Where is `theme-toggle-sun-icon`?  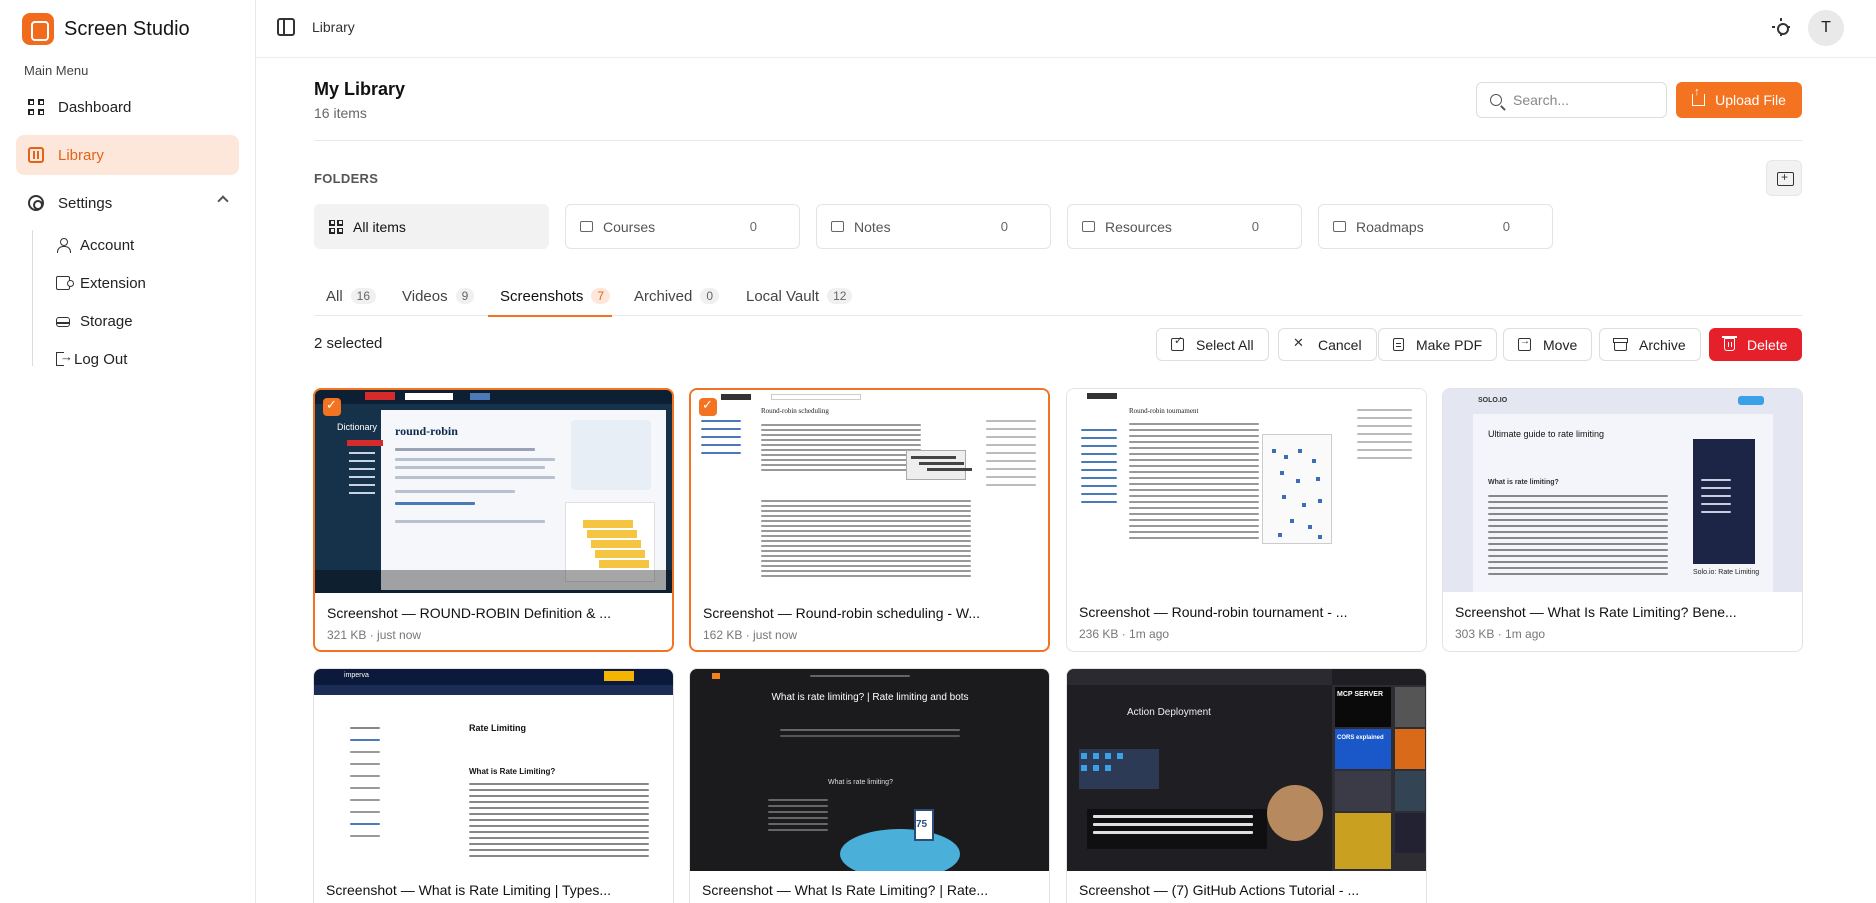 theme-toggle-sun-icon is located at coordinates (1781, 27).